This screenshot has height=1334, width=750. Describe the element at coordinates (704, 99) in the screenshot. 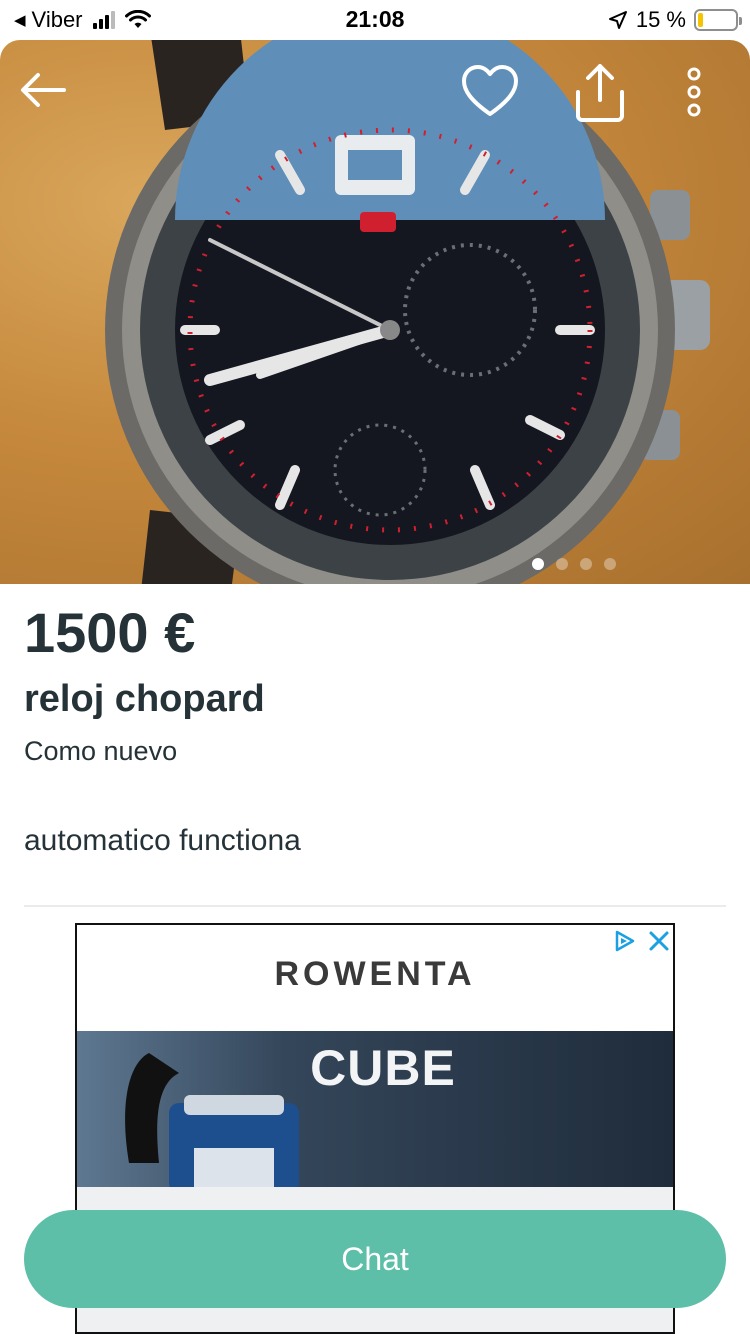

I see `more-options-button` at that location.